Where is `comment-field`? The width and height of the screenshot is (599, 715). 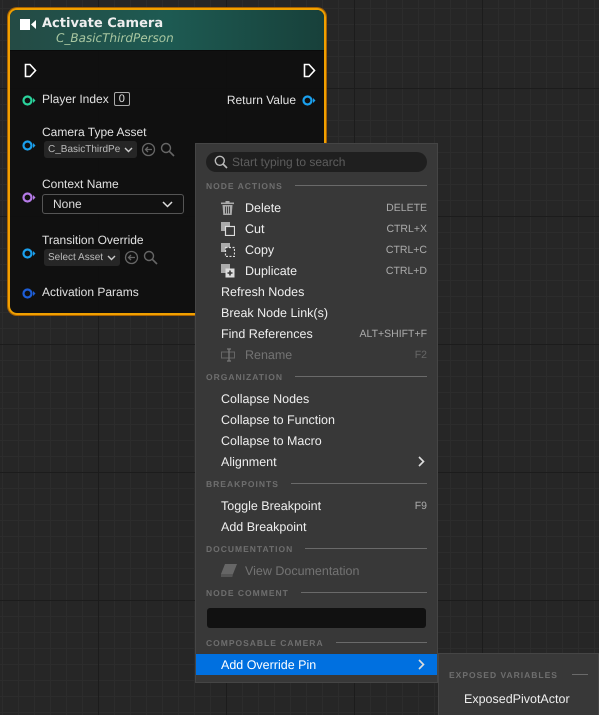
comment-field is located at coordinates (316, 618).